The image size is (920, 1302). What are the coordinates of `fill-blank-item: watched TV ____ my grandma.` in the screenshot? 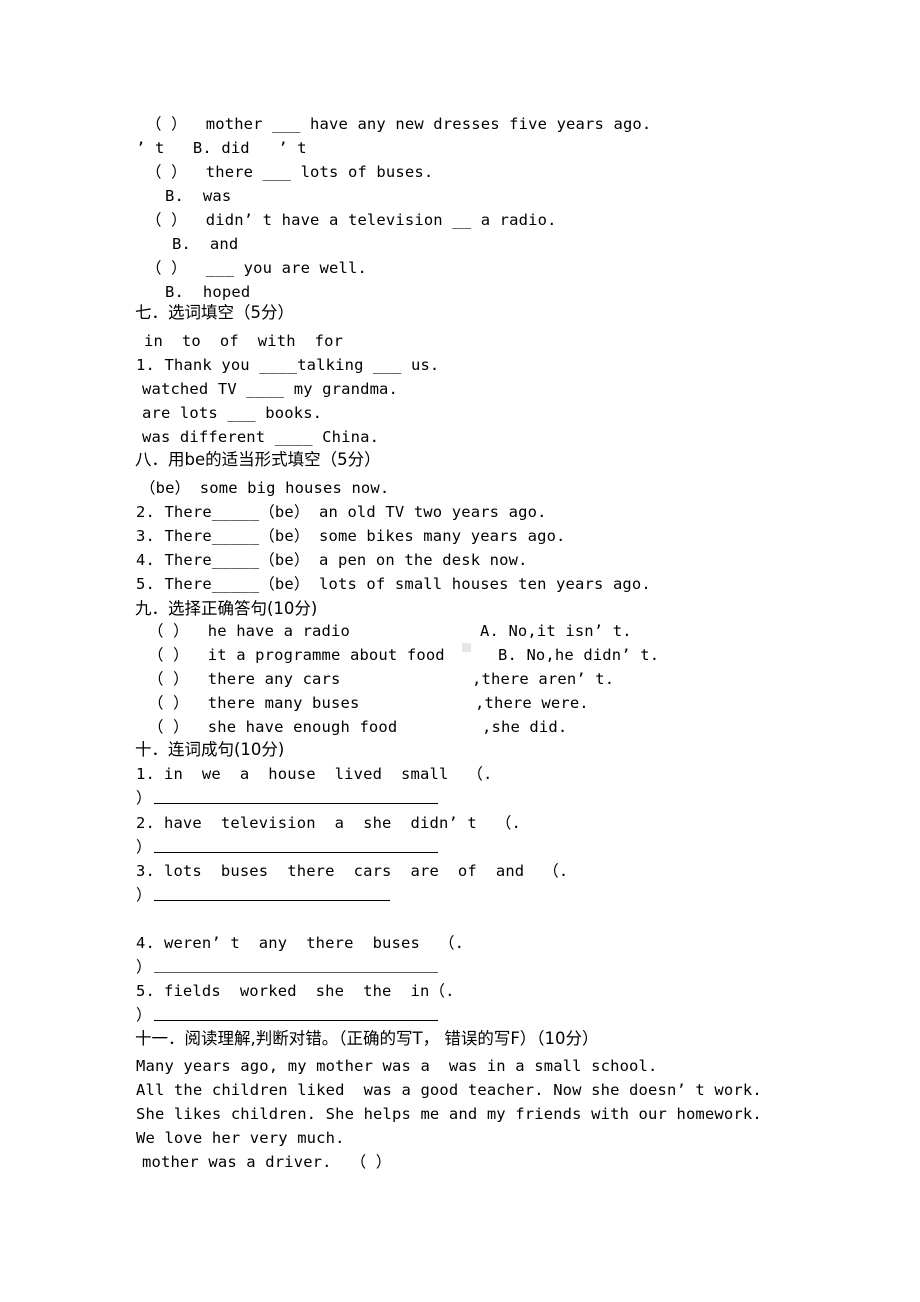 It's located at (270, 389).